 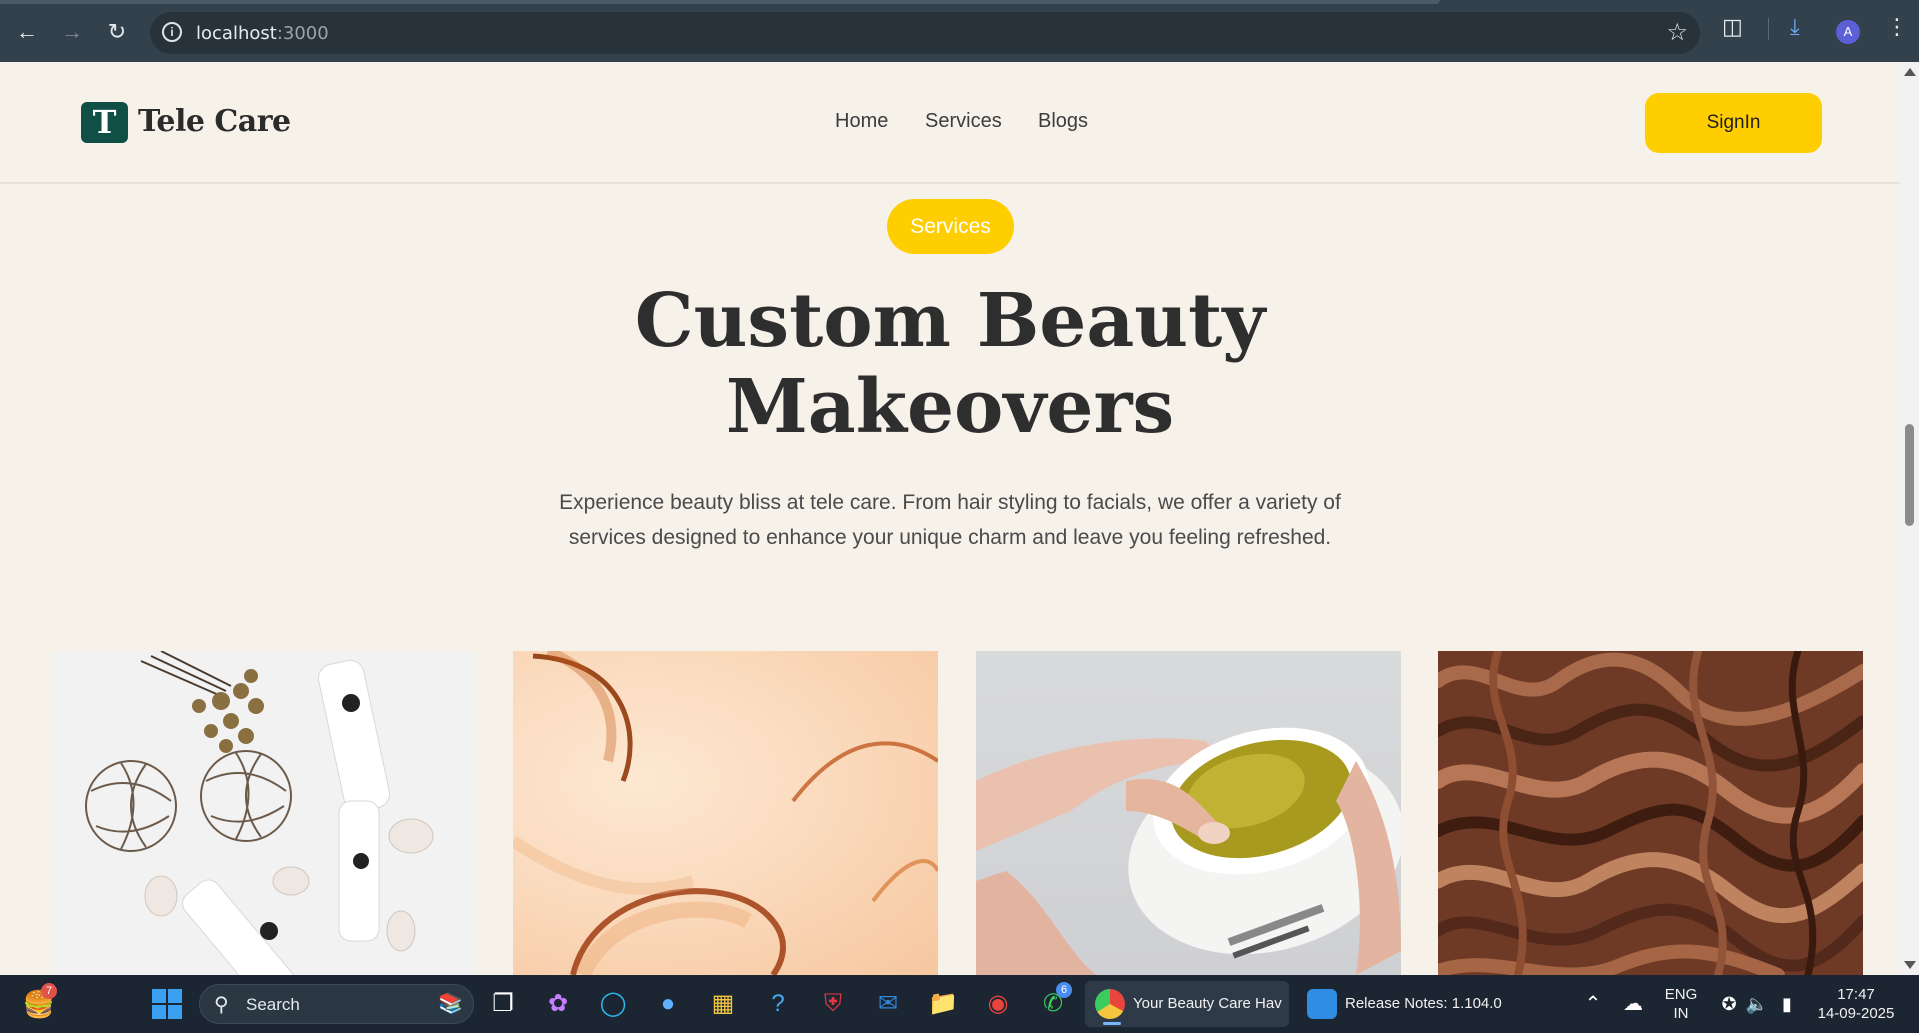 What do you see at coordinates (49, 991) in the screenshot?
I see `widgets-badge: 7` at bounding box center [49, 991].